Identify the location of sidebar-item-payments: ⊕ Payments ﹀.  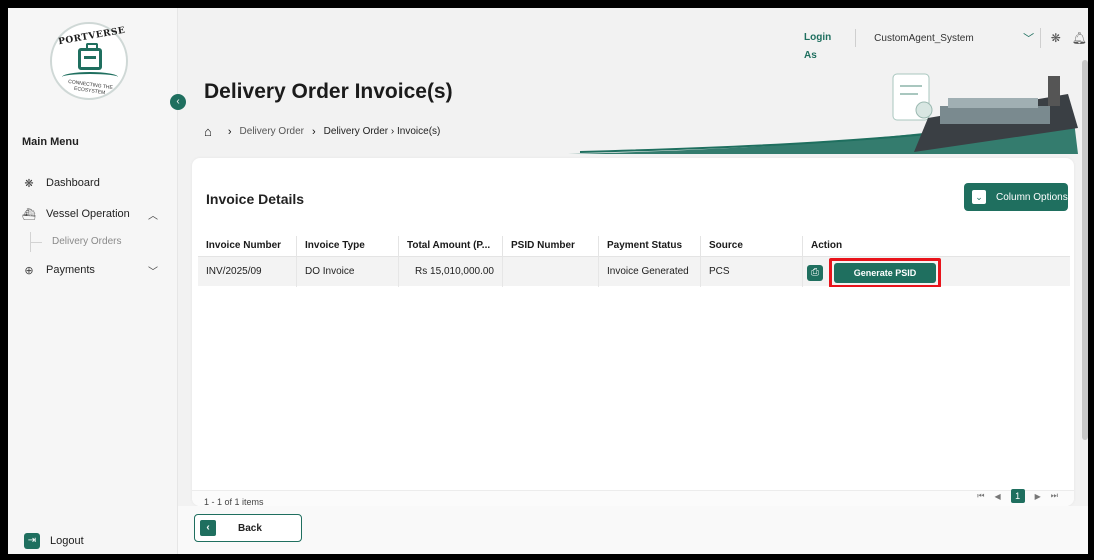
(97, 270).